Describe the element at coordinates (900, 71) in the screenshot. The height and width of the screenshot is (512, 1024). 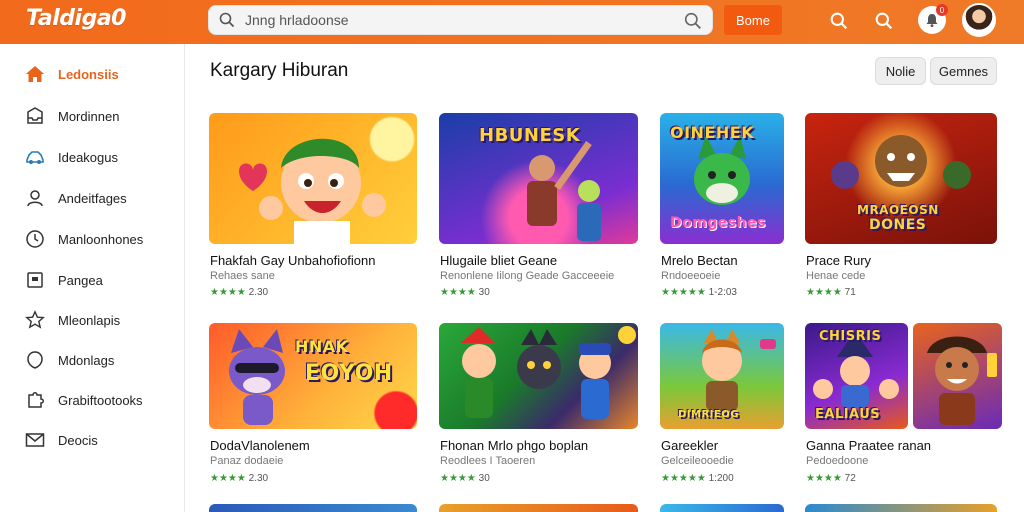
I see `filter-button-nolie: Nolie` at that location.